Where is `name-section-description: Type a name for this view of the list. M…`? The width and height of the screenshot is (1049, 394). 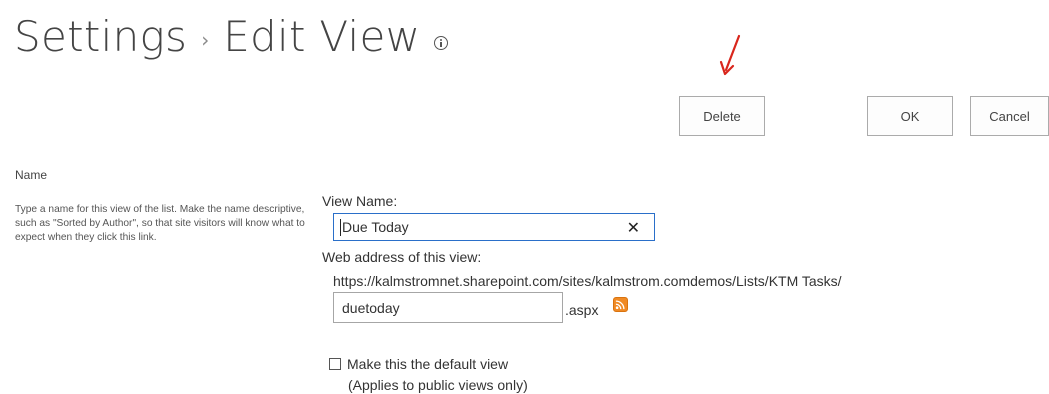 name-section-description: Type a name for this view of the list. M… is located at coordinates (160, 223).